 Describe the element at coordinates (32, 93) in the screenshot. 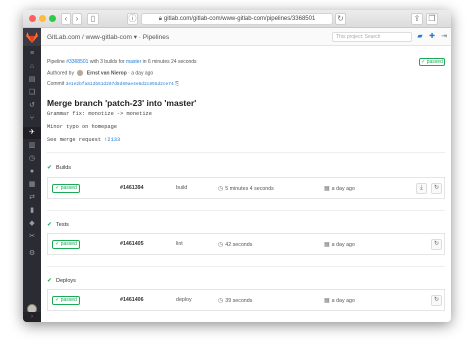

I see `sidebar-item-files: ❏` at that location.